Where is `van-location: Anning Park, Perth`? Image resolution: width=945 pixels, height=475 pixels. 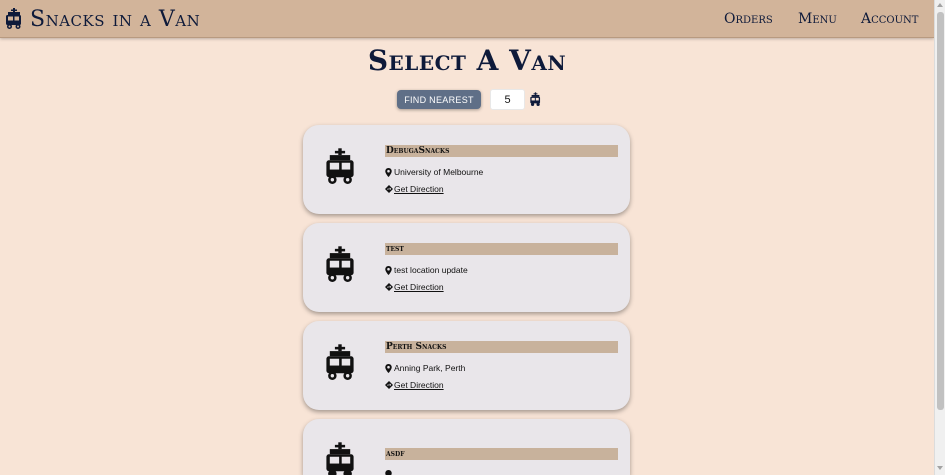 van-location: Anning Park, Perth is located at coordinates (425, 368).